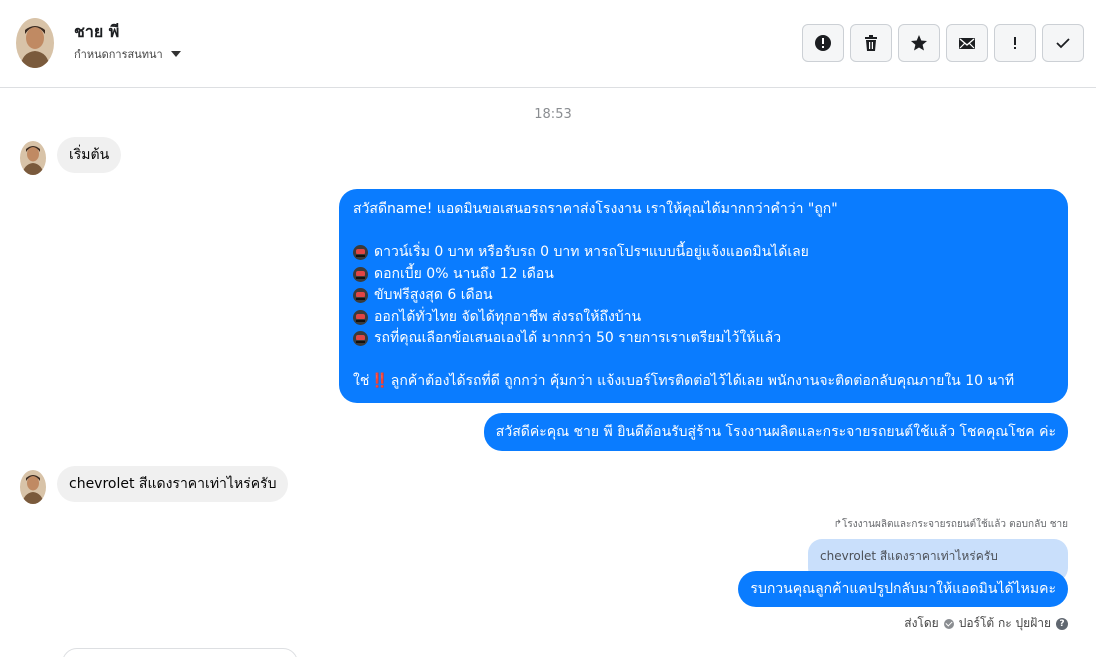  I want to click on assign-conversation-dropdown: กำหนดการสนทนา, so click(127, 54).